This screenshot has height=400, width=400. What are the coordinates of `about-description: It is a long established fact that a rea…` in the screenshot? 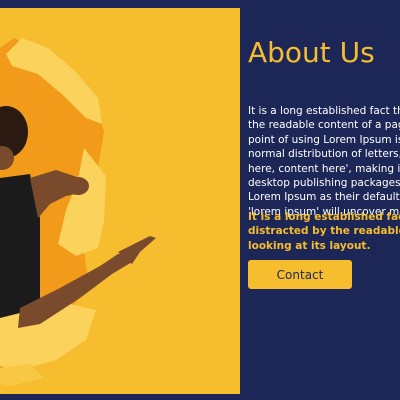 It's located at (324, 161).